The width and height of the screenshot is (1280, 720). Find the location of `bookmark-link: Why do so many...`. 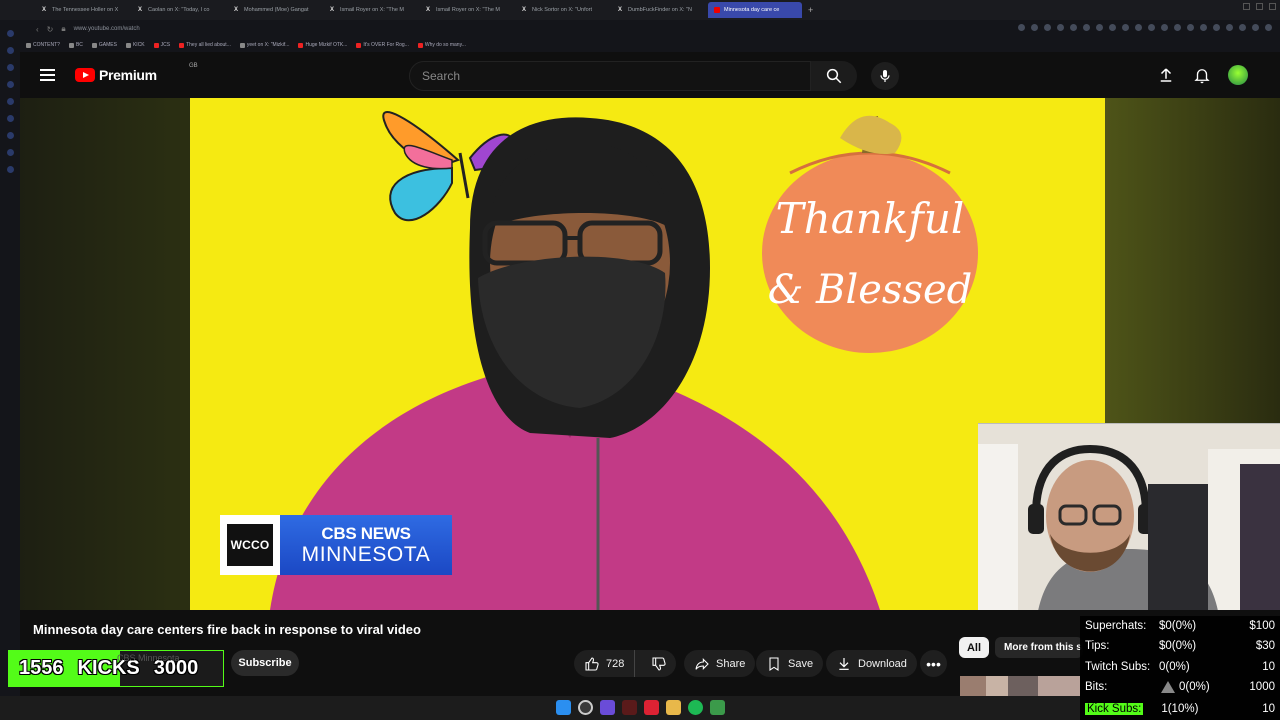

bookmark-link: Why do so many... is located at coordinates (441, 45).